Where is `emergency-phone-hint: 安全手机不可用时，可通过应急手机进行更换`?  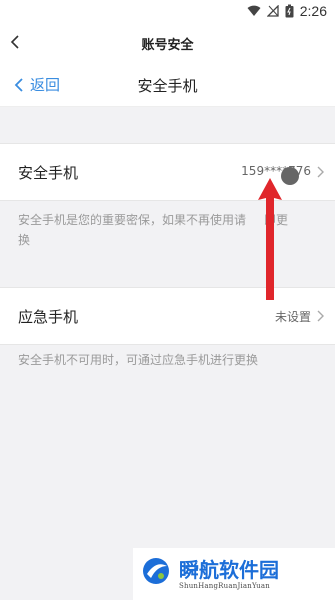 emergency-phone-hint: 安全手机不可用时，可通过应急手机进行更换 is located at coordinates (138, 360).